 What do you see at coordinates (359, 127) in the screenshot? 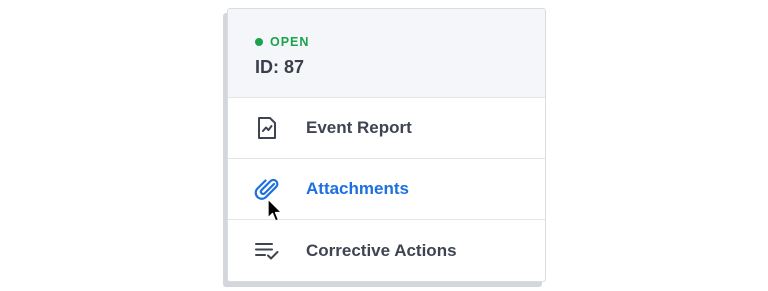
I see `menu-item-label: Event Report` at bounding box center [359, 127].